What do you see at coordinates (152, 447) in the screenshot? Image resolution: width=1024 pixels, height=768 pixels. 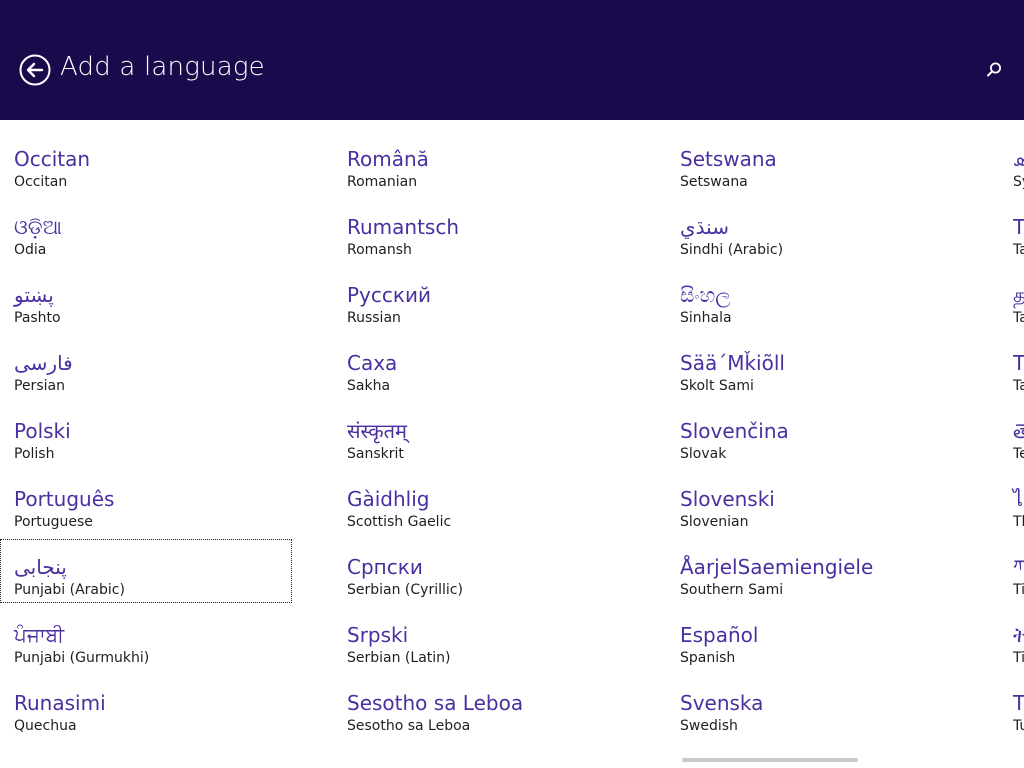 I see `language-tile: Polski Polish` at bounding box center [152, 447].